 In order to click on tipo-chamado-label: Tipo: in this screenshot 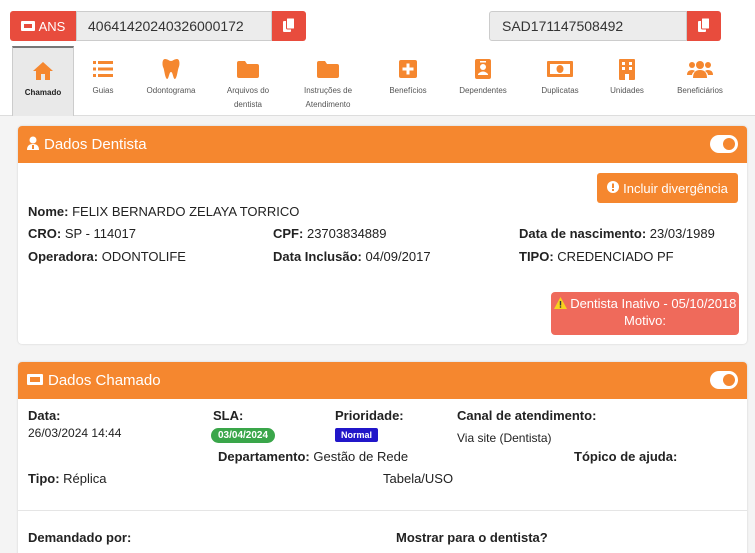, I will do `click(44, 478)`.